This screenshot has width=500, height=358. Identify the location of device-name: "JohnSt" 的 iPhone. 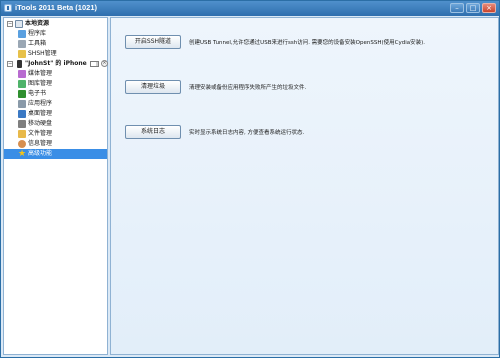
(56, 63).